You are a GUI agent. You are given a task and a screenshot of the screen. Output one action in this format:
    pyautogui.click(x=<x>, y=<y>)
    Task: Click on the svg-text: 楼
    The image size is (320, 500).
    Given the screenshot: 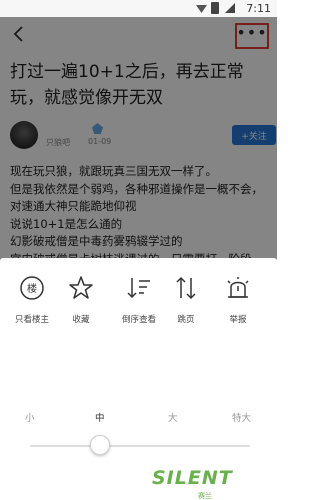 What is the action you would take?
    pyautogui.click(x=32, y=288)
    